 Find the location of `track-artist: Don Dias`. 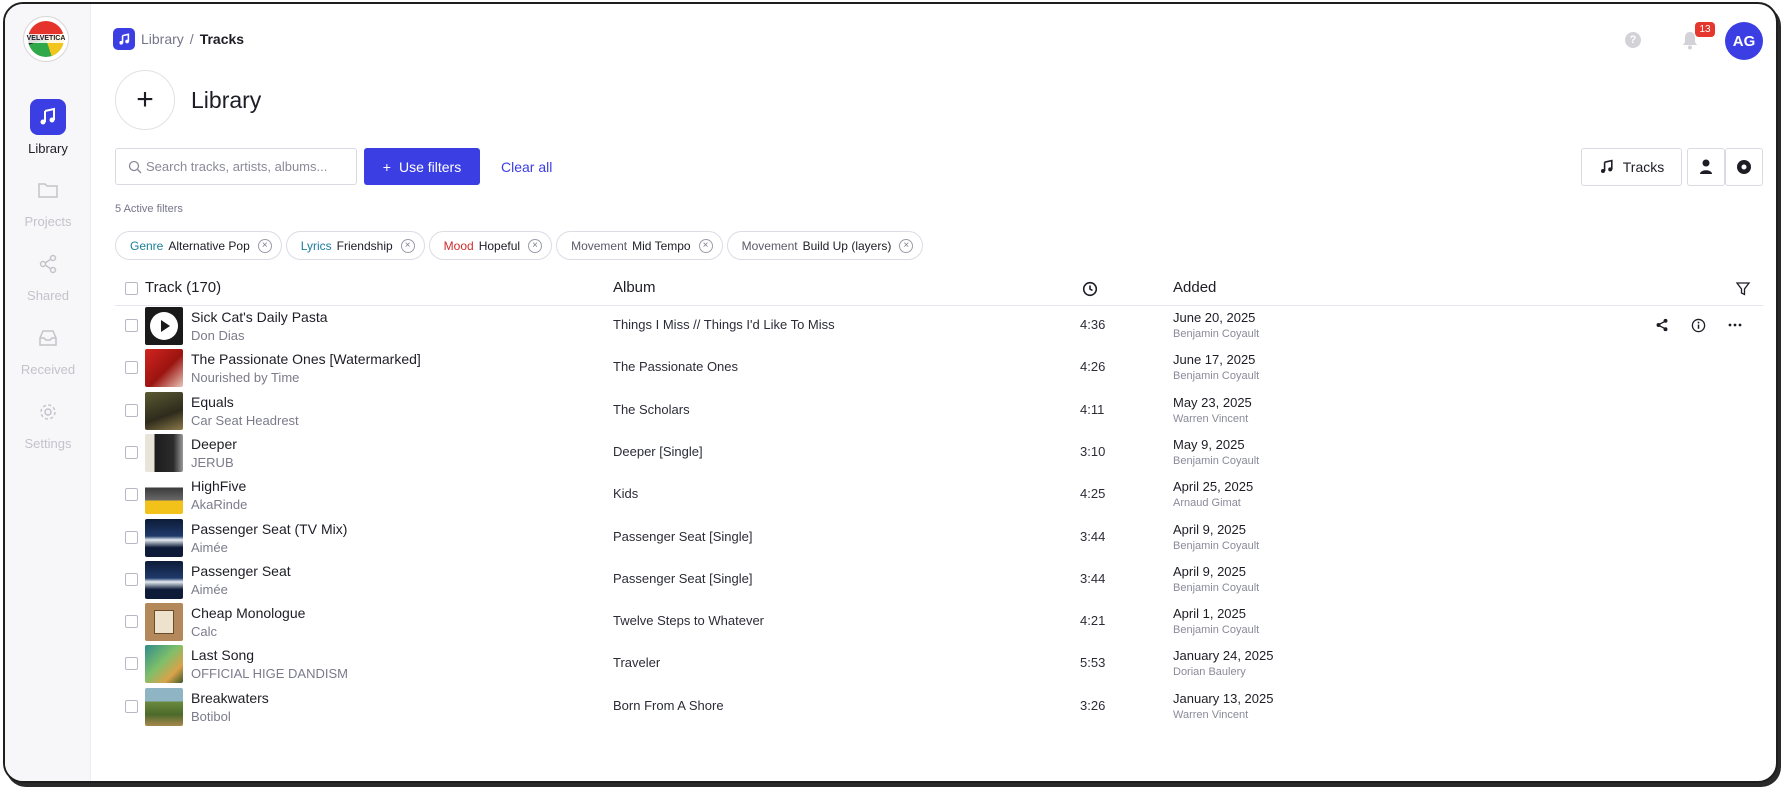

track-artist: Don Dias is located at coordinates (217, 335).